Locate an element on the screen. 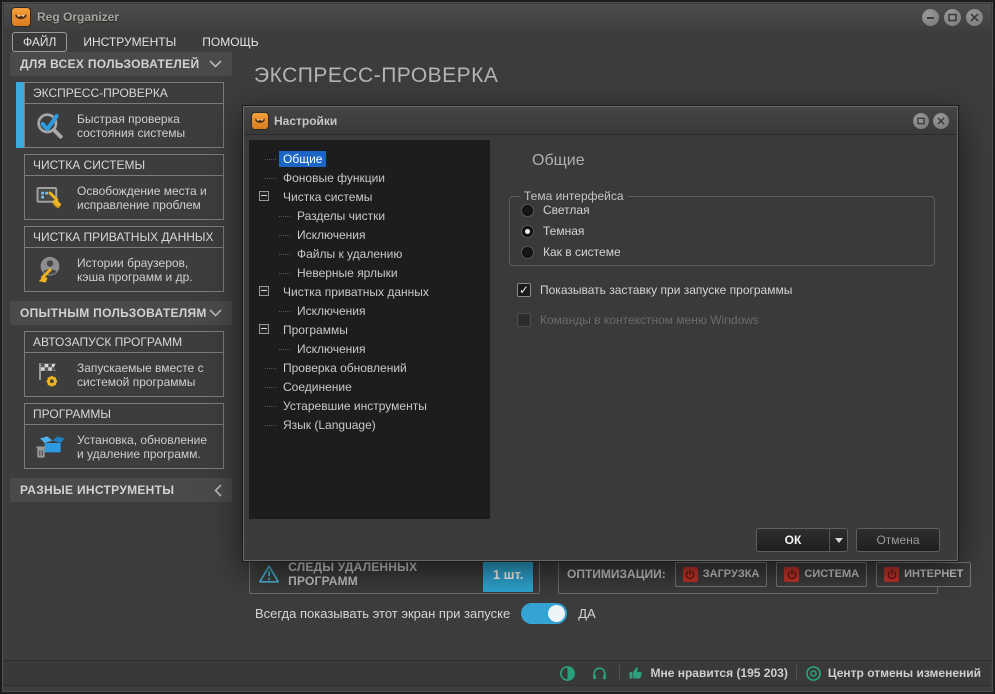  dialog-maximize-button is located at coordinates (921, 120).